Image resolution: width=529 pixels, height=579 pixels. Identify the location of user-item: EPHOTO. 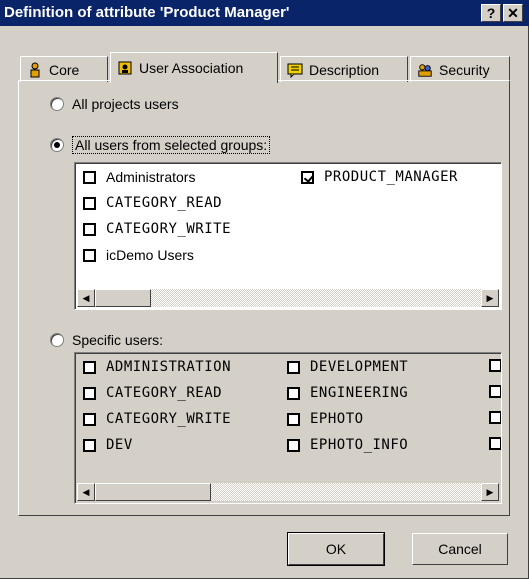
(325, 419).